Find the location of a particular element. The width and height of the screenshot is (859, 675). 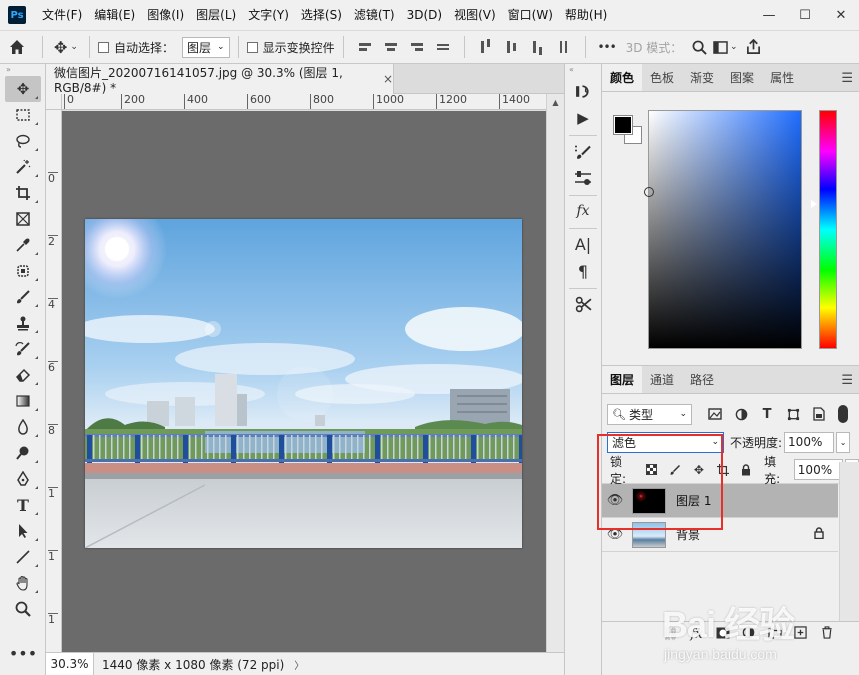

opacity-dropdown-icon: ⌄ is located at coordinates (843, 442).